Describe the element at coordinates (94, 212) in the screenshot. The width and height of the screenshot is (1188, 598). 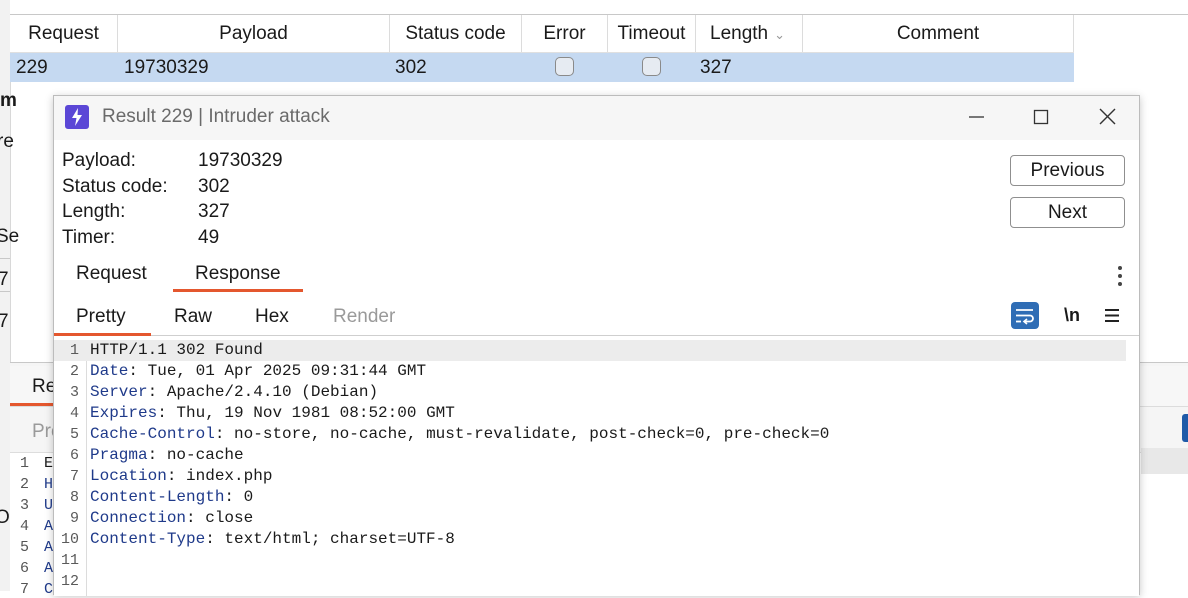
I see `info-label: Length:` at that location.